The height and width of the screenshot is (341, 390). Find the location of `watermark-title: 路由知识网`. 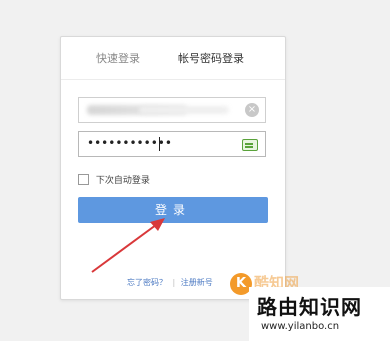

watermark-title: 路由知识网 is located at coordinates (309, 307).